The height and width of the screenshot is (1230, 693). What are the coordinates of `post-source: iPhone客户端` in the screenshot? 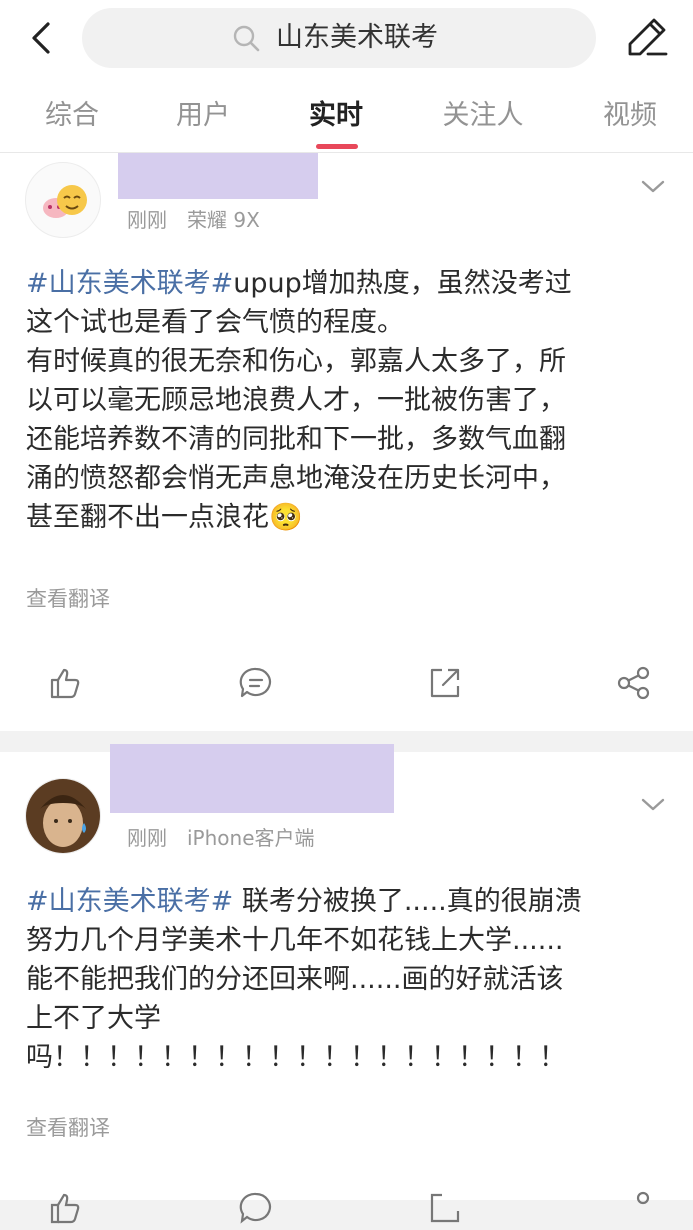 It's located at (251, 838).